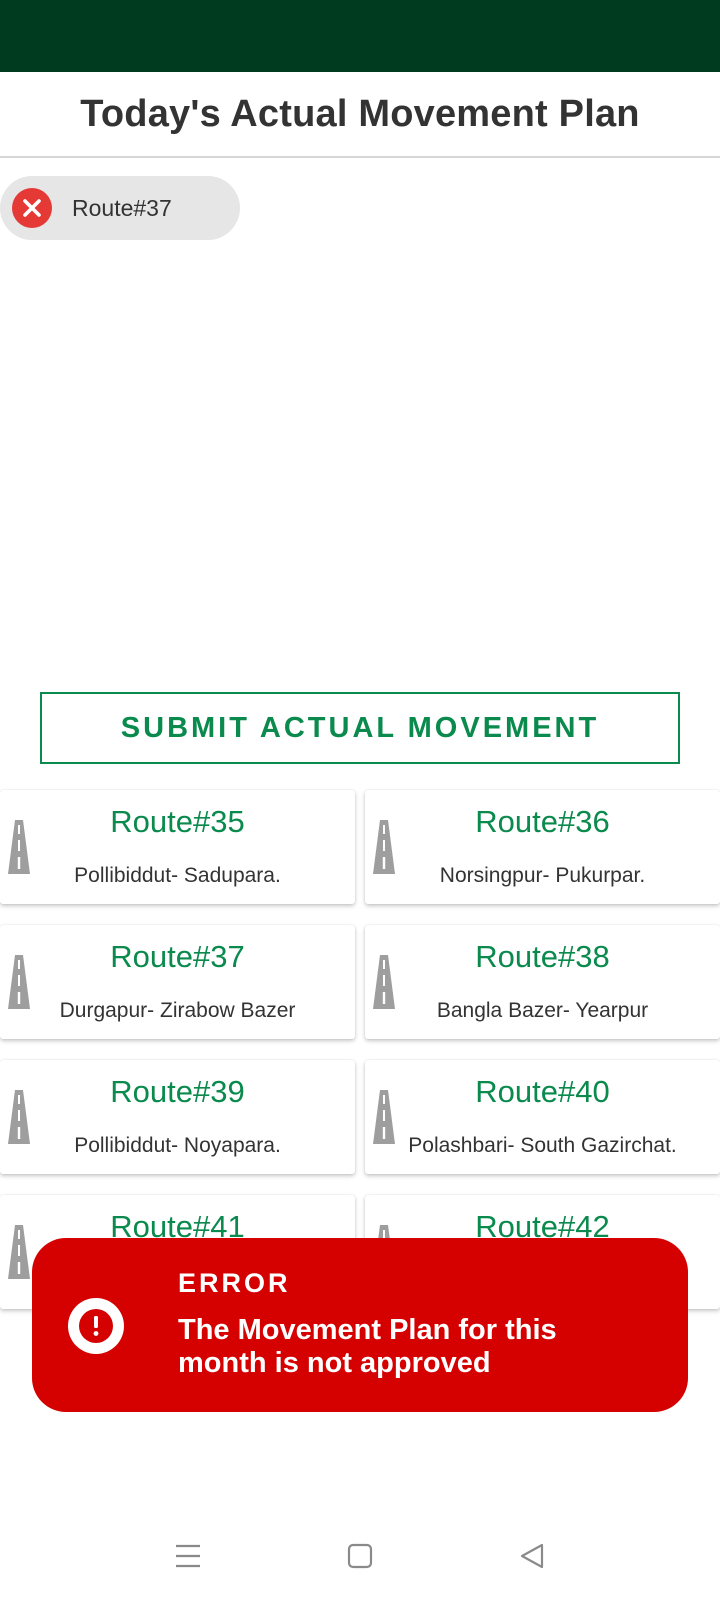 The width and height of the screenshot is (720, 1600). Describe the element at coordinates (542, 821) in the screenshot. I see `route-title: Route#36` at that location.